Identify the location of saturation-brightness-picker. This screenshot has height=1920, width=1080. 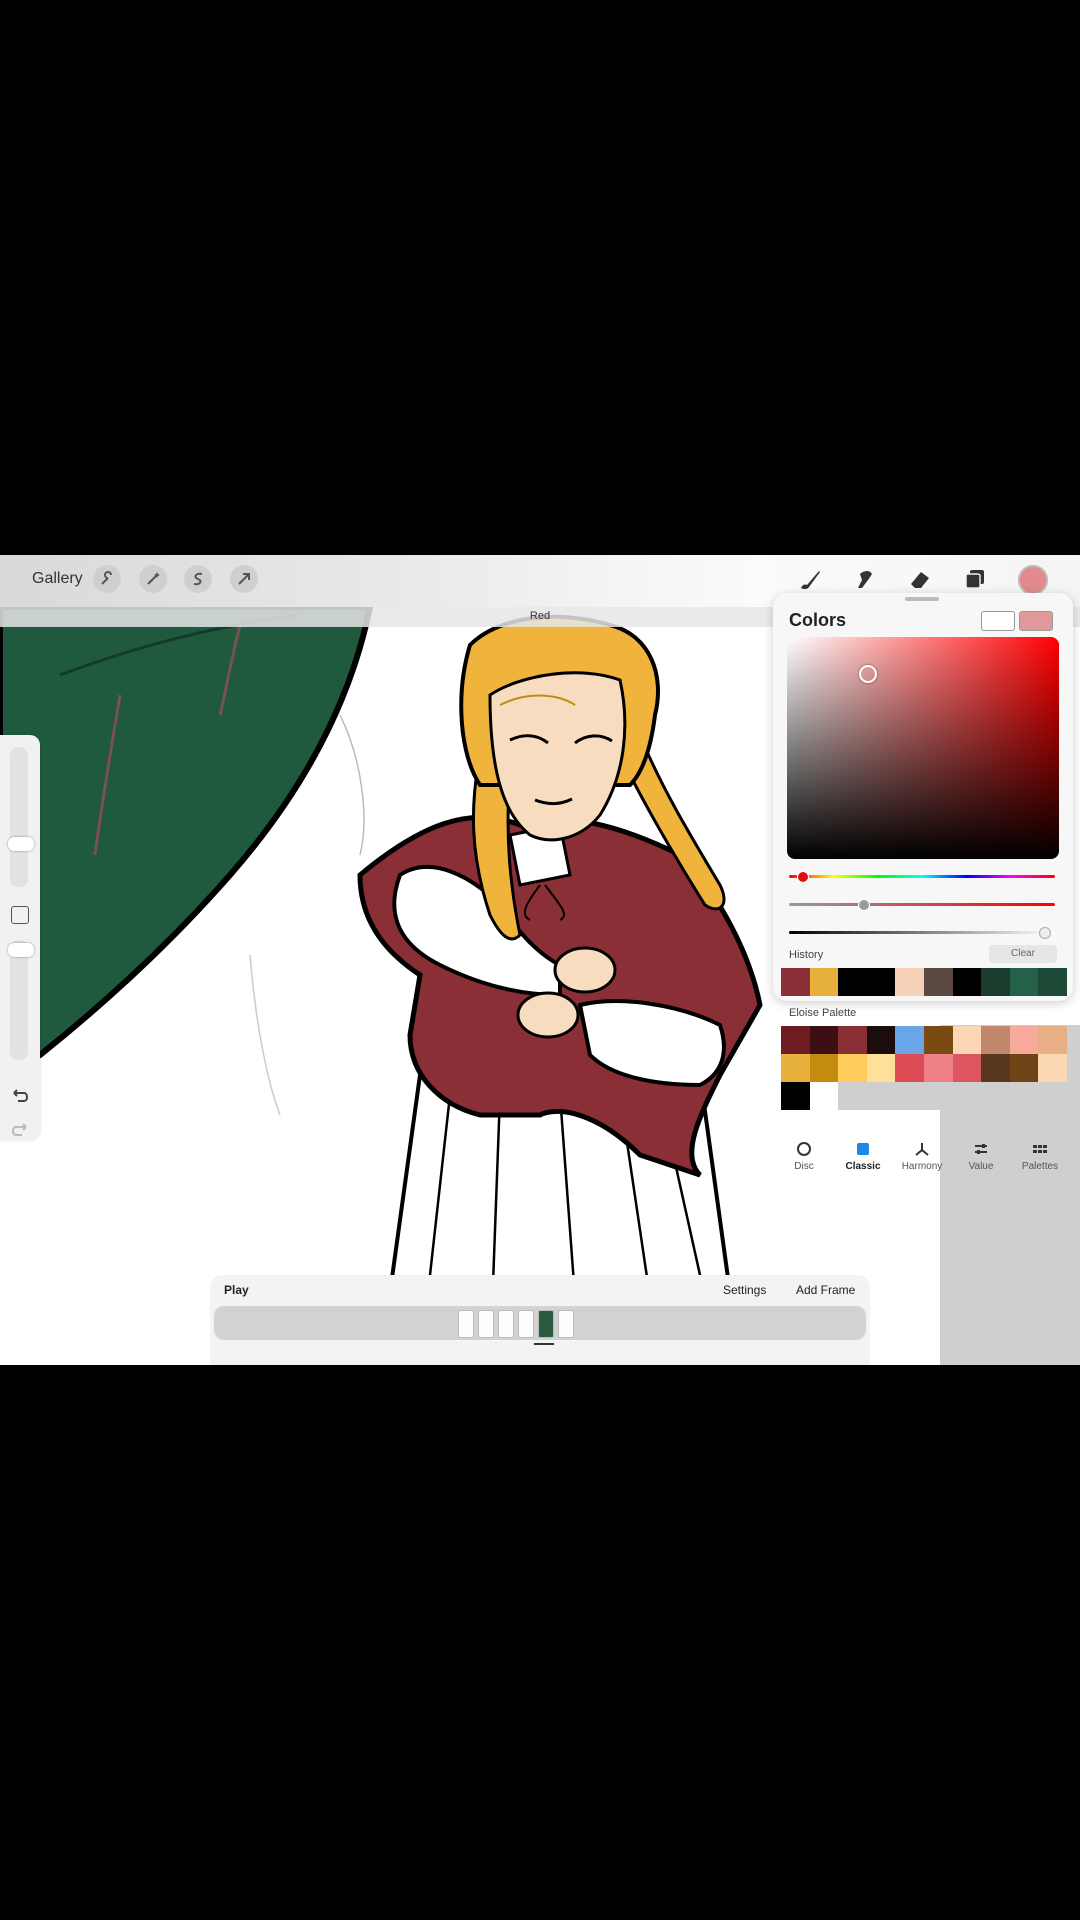
(923, 748).